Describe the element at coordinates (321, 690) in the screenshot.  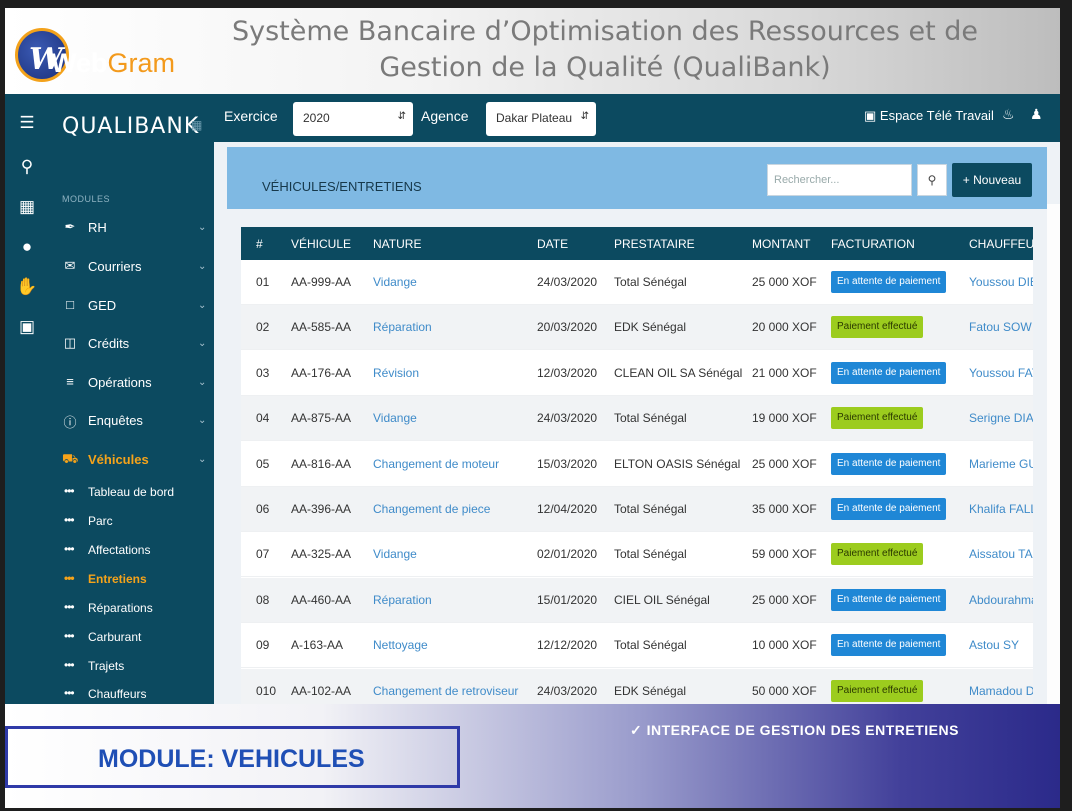
I see `cell-vehicle: AA-102-AA` at that location.